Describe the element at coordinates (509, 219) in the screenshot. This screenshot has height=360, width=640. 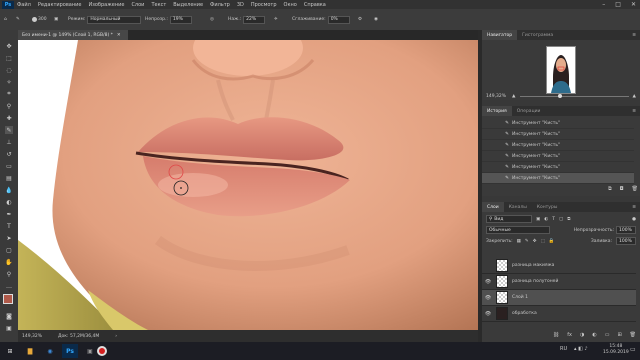
I see `layer-filter-select: ⚲ Вид` at that location.